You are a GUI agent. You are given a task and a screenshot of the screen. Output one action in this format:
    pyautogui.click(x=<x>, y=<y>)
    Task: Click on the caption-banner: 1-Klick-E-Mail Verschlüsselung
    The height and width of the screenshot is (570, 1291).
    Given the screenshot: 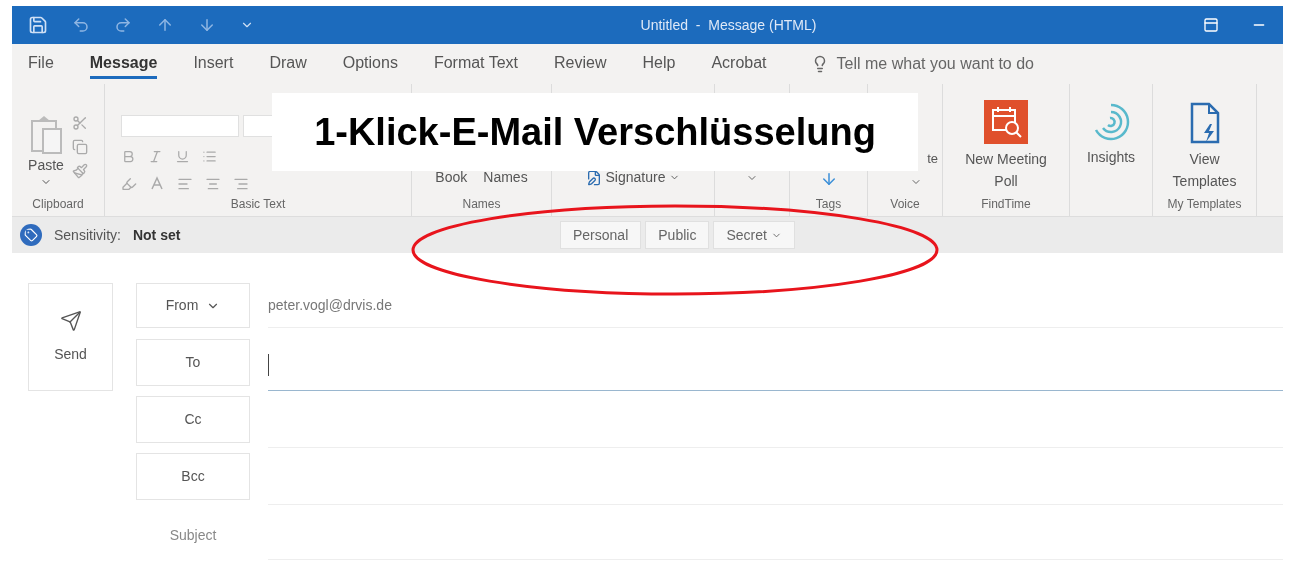 What is the action you would take?
    pyautogui.click(x=595, y=132)
    